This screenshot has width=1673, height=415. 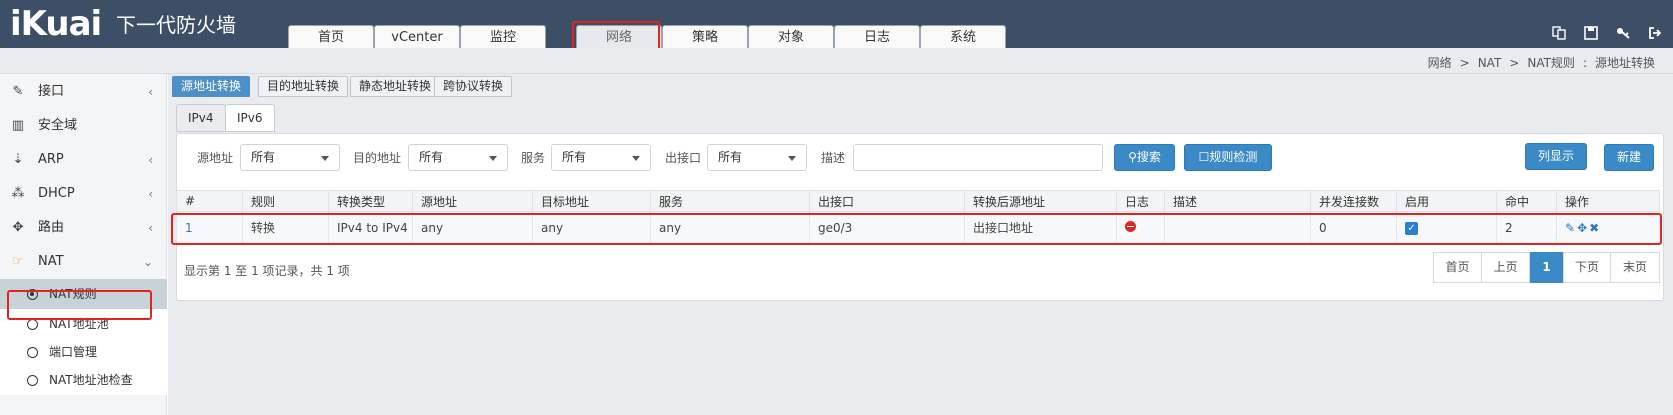 What do you see at coordinates (83, 194) in the screenshot?
I see `sidebar-item-dhcp: ⁂ DHCP ‹` at bounding box center [83, 194].